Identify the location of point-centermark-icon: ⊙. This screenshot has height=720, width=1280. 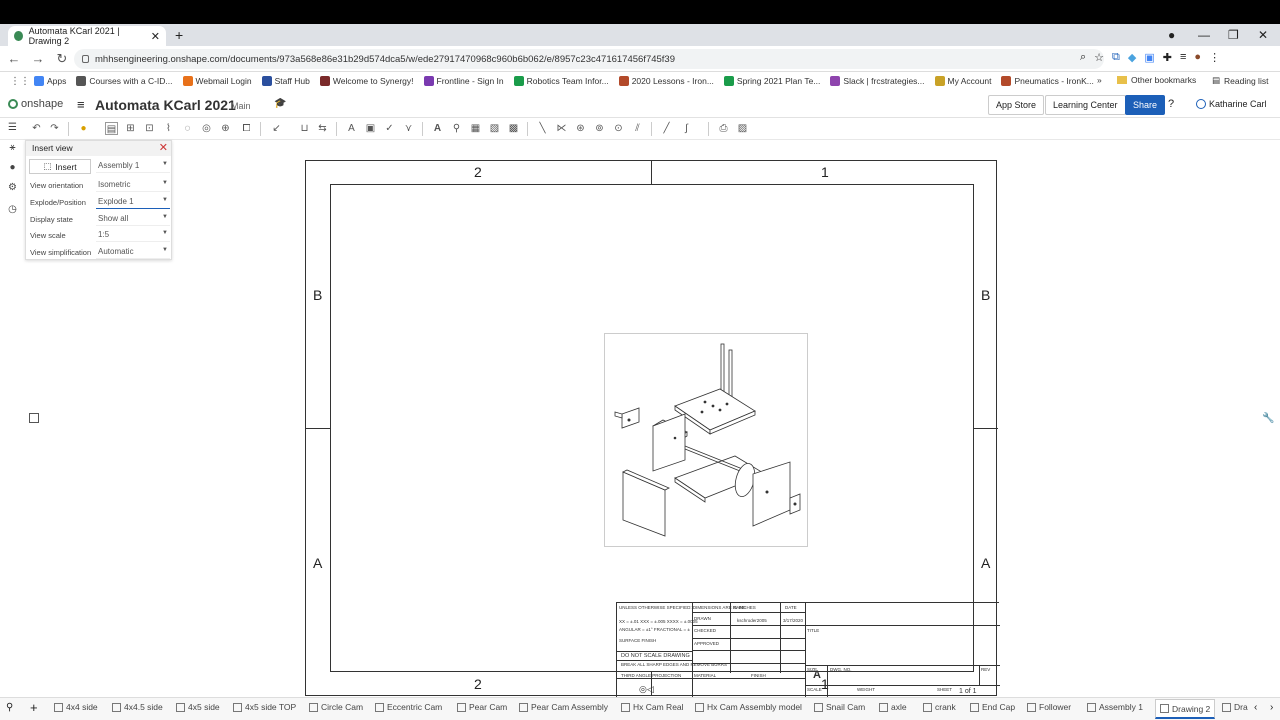
(618, 128).